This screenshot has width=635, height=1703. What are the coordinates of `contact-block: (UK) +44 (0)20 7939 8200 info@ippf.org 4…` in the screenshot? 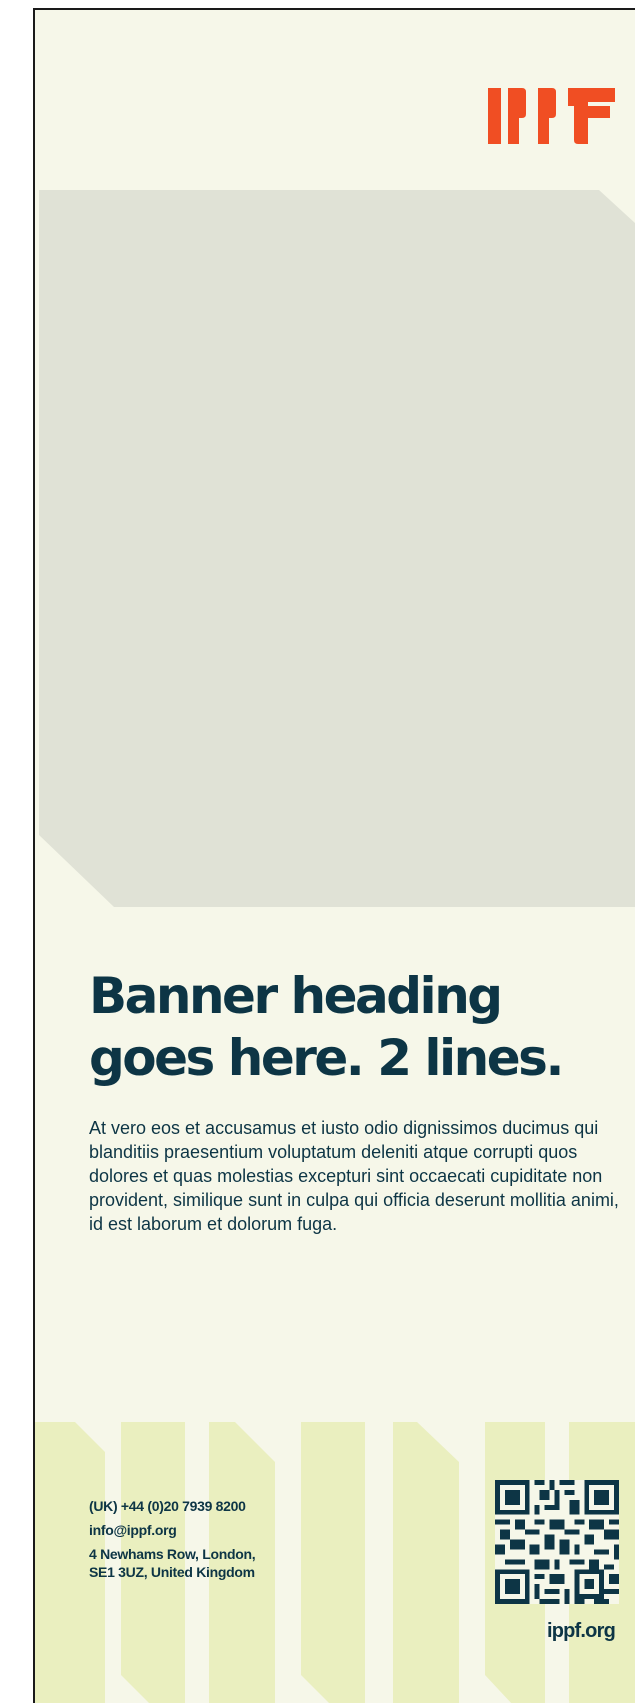 It's located at (172, 1539).